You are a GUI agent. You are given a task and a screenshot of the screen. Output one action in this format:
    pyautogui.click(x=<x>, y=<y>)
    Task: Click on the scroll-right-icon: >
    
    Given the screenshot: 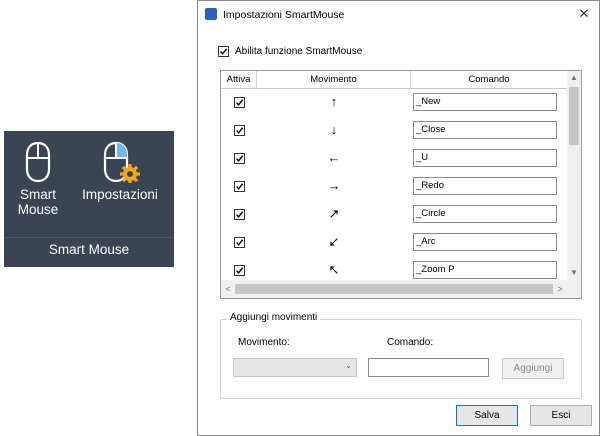 What is the action you would take?
    pyautogui.click(x=560, y=289)
    